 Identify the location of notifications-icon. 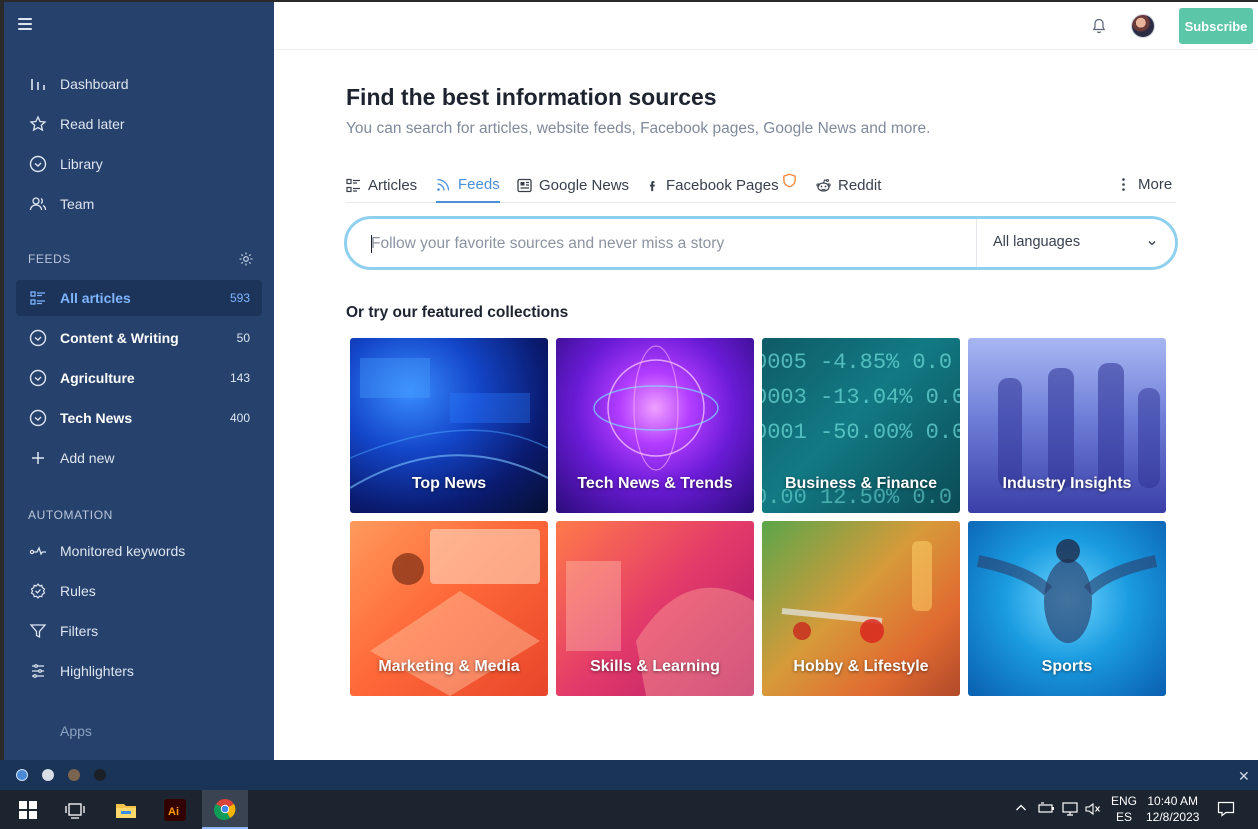
(1226, 810).